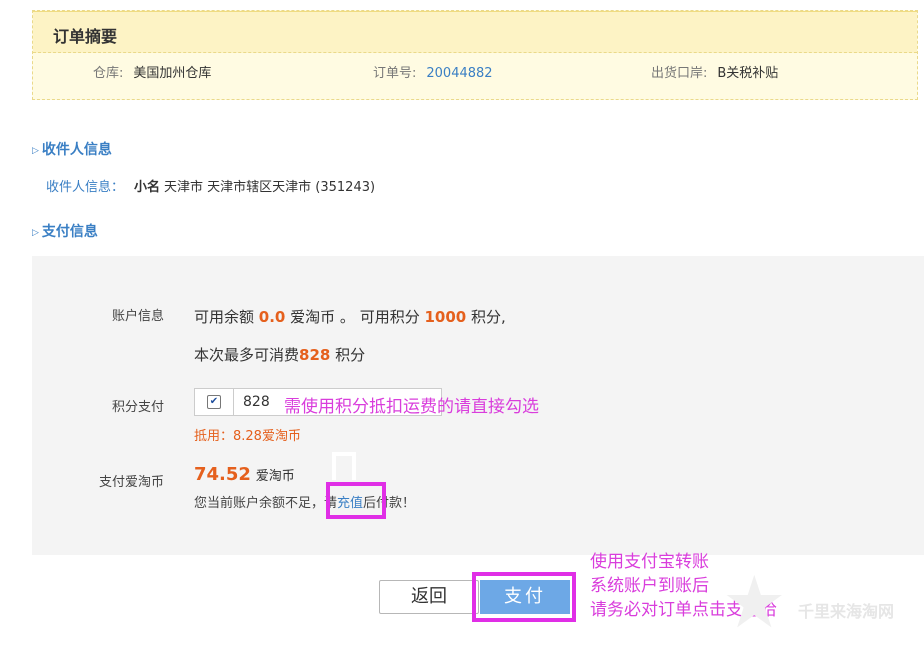 Image resolution: width=924 pixels, height=648 pixels. Describe the element at coordinates (475, 55) in the screenshot. I see `order-summary: 订单摘要 仓库: 美国加州仓库 订单号: 20044882 出货口岸: B关税补贴` at that location.